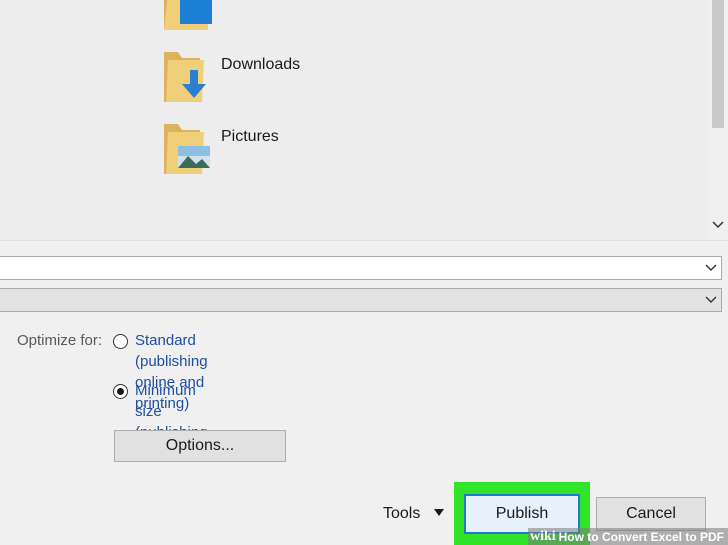 This screenshot has width=728, height=545. Describe the element at coordinates (185, 77) in the screenshot. I see `downloads-folder-icon` at that location.